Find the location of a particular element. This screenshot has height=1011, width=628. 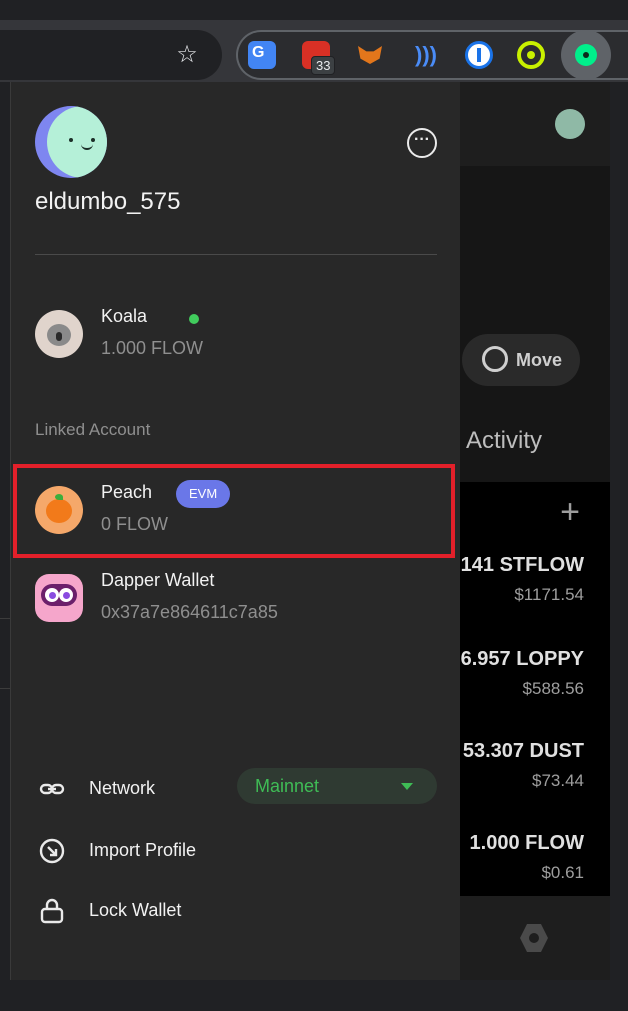

ring-target-icon is located at coordinates (531, 55).